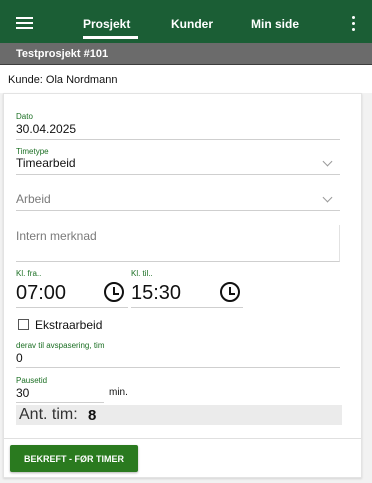 The height and width of the screenshot is (483, 372). I want to click on timetype-label: Timetype, so click(32, 151).